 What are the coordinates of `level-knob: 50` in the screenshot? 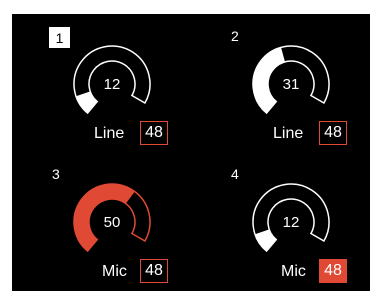 It's located at (112, 222).